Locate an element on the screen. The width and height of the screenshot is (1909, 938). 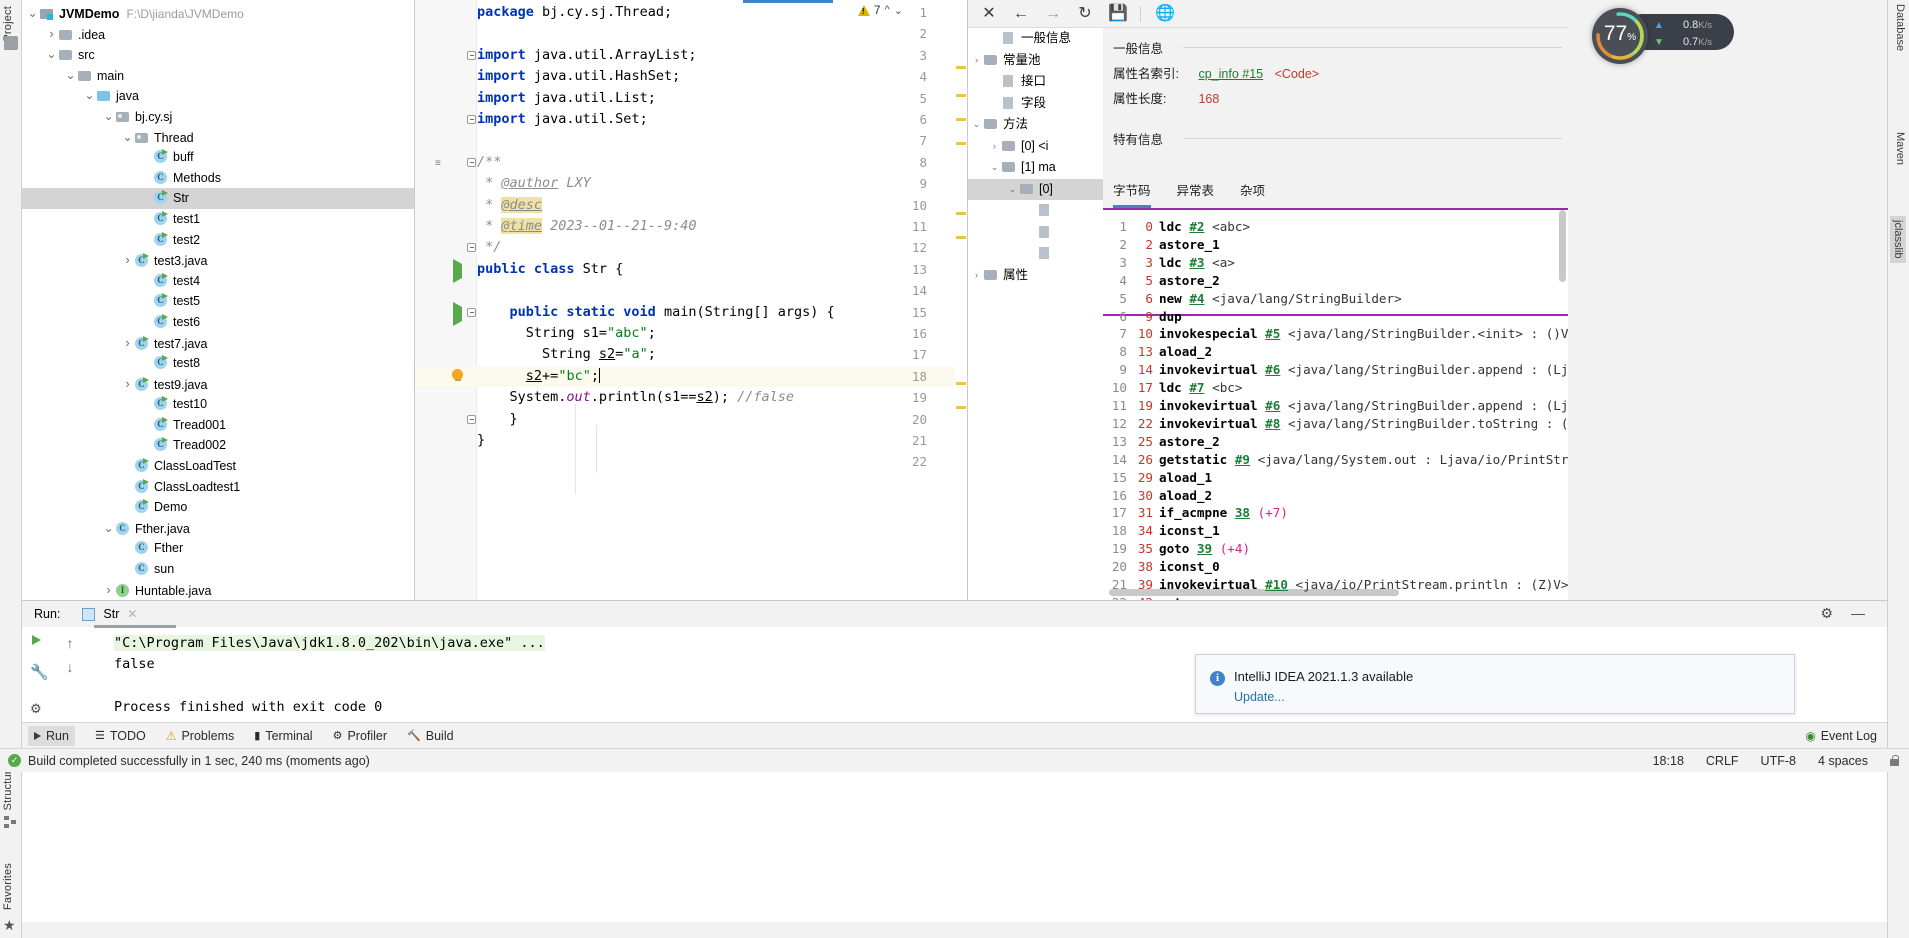
jclasslib-tabs: 字节码 异常表 杂项 is located at coordinates (1189, 194).